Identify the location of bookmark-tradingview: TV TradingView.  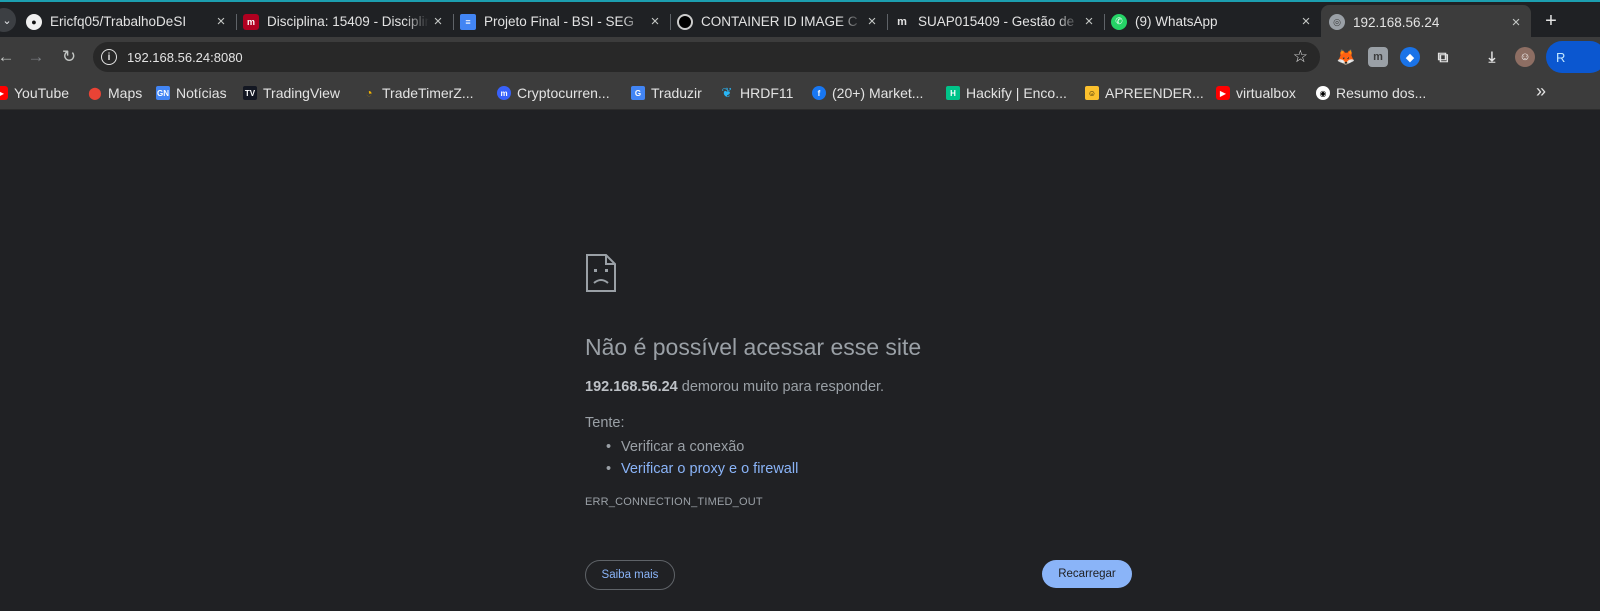
(291, 93).